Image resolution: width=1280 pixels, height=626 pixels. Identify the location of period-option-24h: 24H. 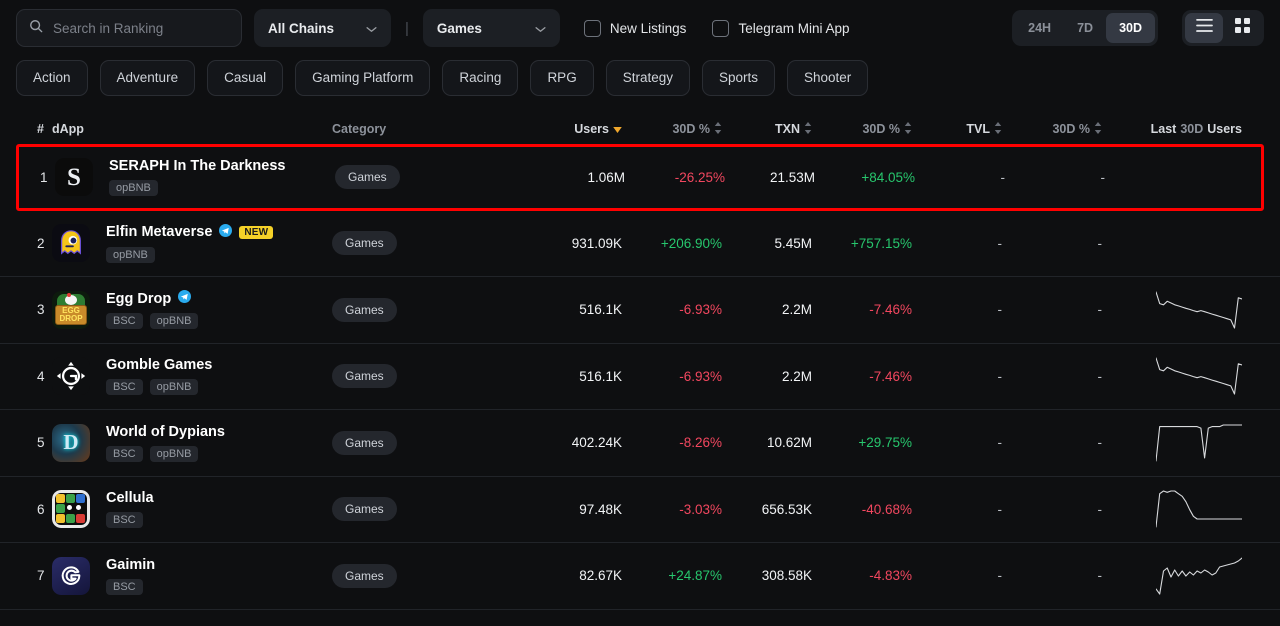
(1039, 28).